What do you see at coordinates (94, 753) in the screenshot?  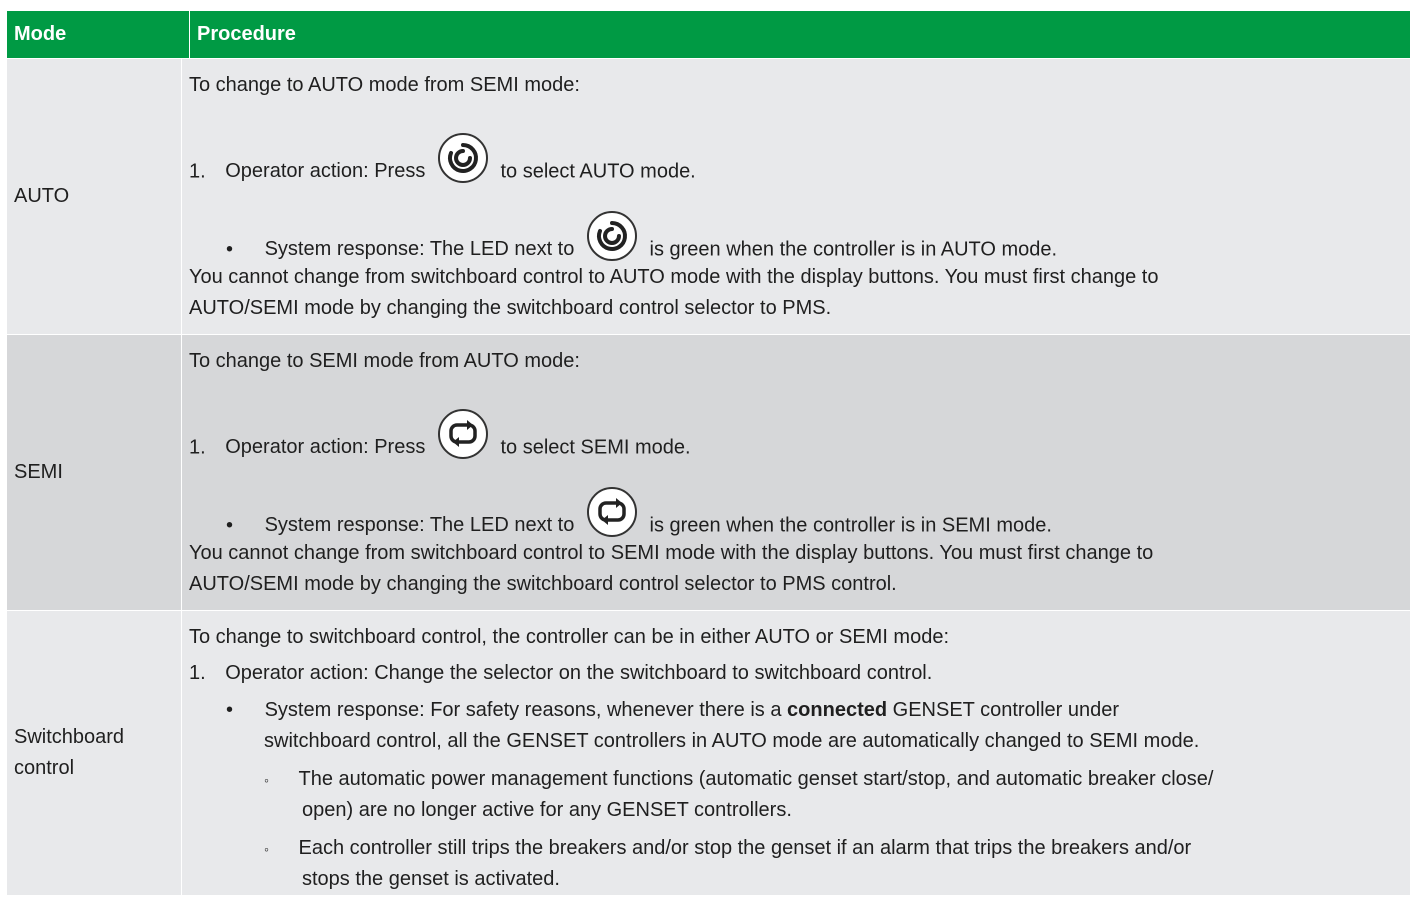 I see `mode-cell: Switchboard control` at bounding box center [94, 753].